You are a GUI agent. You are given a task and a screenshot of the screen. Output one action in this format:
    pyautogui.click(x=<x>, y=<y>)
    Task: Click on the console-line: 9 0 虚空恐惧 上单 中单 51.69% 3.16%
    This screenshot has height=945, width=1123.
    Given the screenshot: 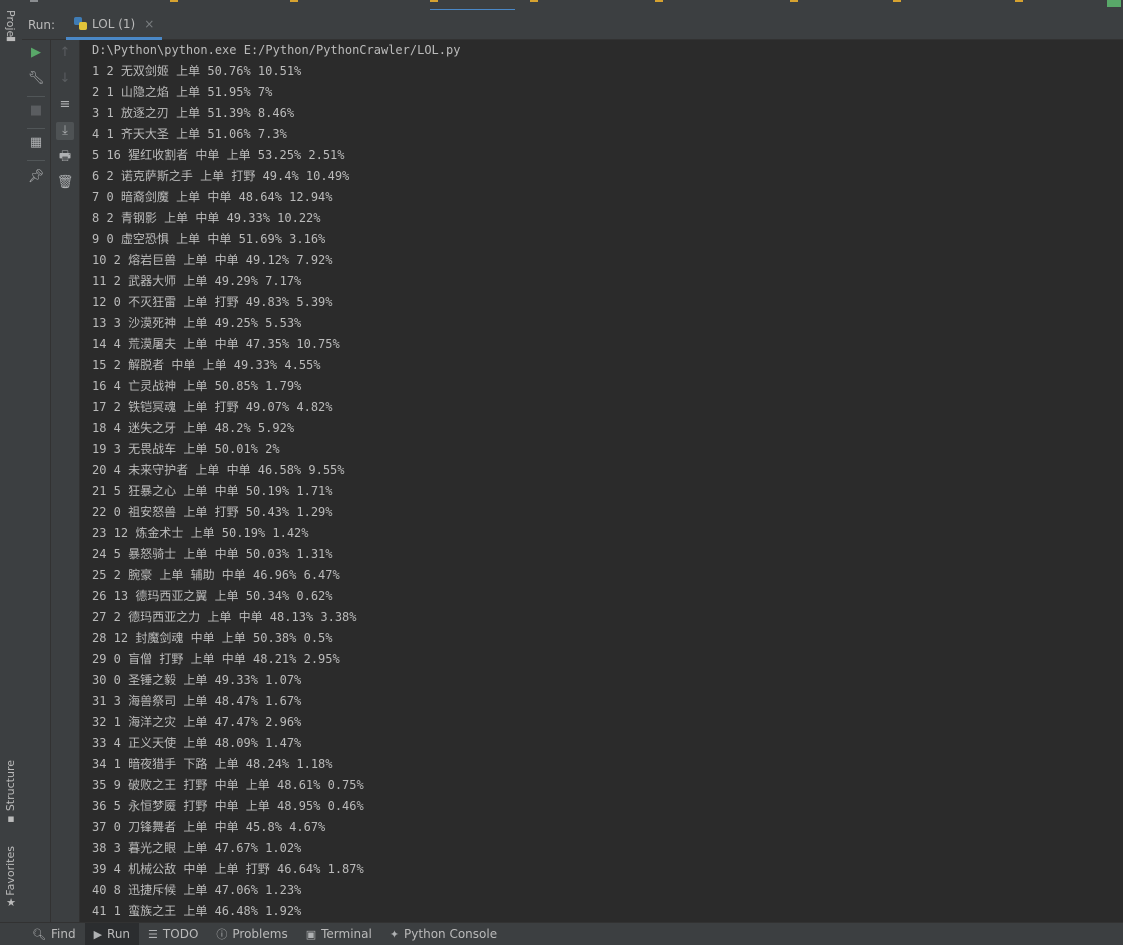 What is the action you would take?
    pyautogui.click(x=209, y=239)
    